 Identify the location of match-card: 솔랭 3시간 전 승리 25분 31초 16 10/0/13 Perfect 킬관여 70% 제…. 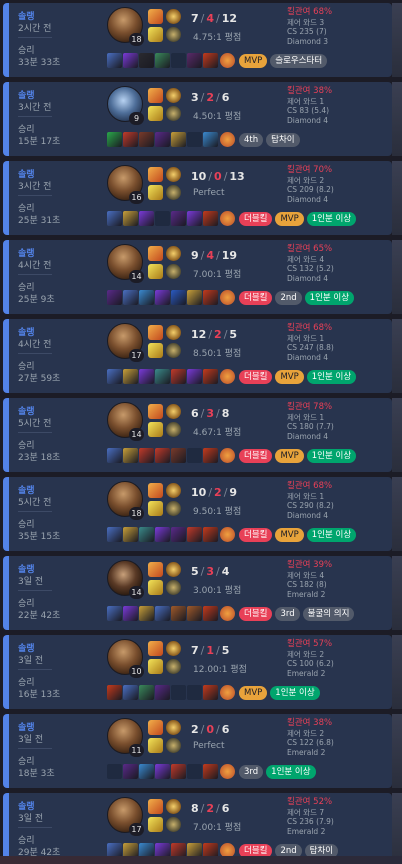
(202, 198).